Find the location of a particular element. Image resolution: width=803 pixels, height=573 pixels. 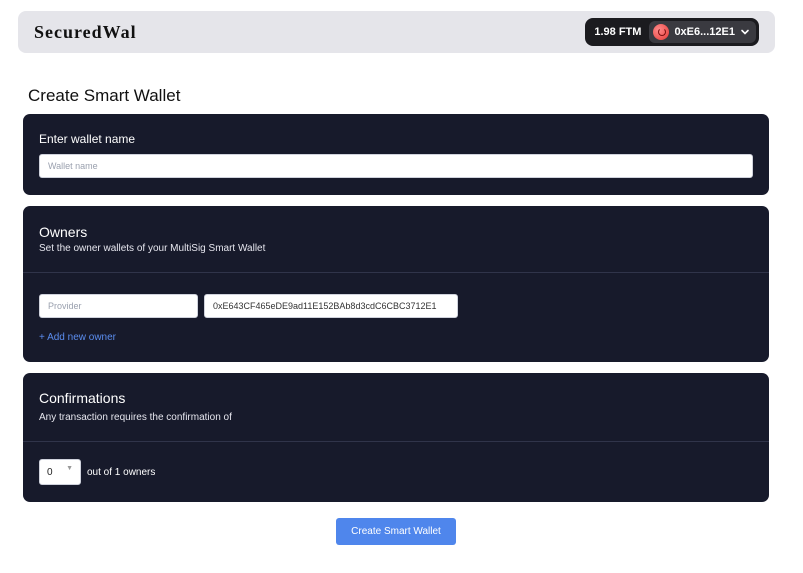

chevron-down-icon is located at coordinates (745, 32).